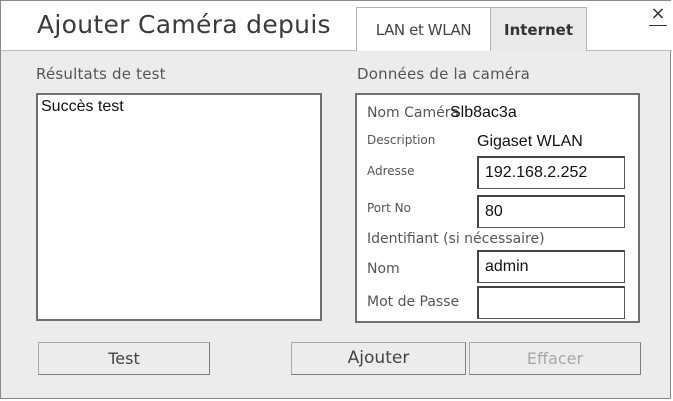 This screenshot has height=401, width=673. Describe the element at coordinates (483, 112) in the screenshot. I see `camera-name-value: Slb8ac3a` at that location.